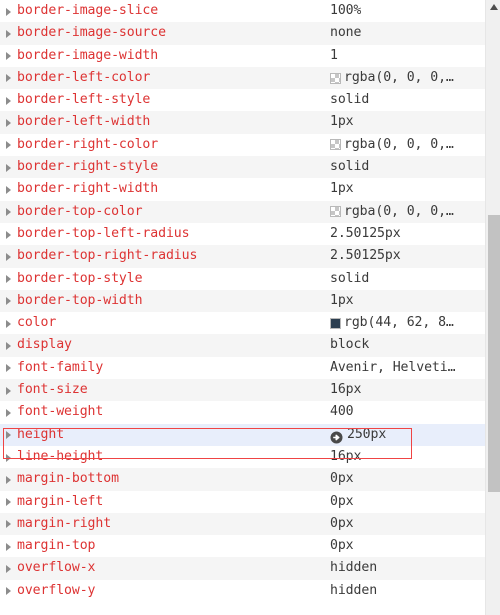  I want to click on property-value: 250px, so click(367, 434).